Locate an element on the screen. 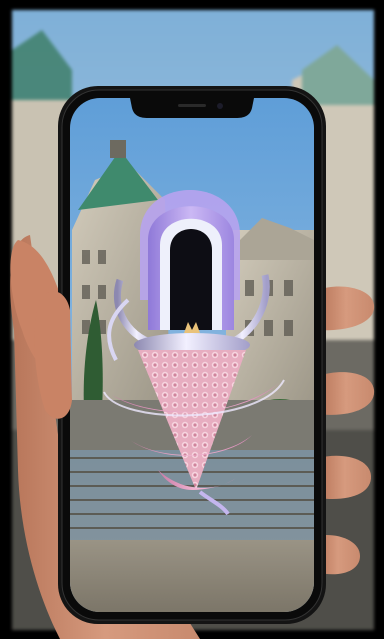  front-camera is located at coordinates (220, 106).